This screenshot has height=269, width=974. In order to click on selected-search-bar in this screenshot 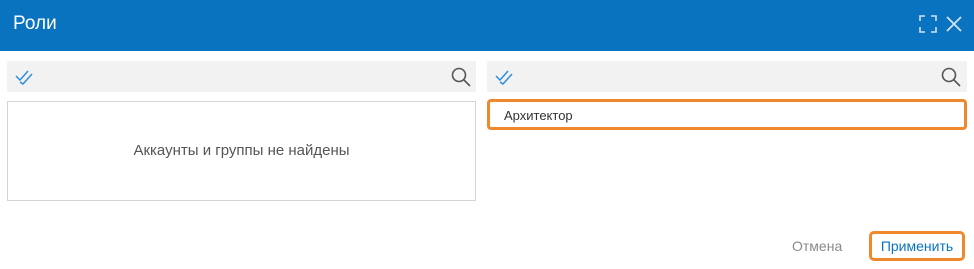, I will do `click(727, 76)`.